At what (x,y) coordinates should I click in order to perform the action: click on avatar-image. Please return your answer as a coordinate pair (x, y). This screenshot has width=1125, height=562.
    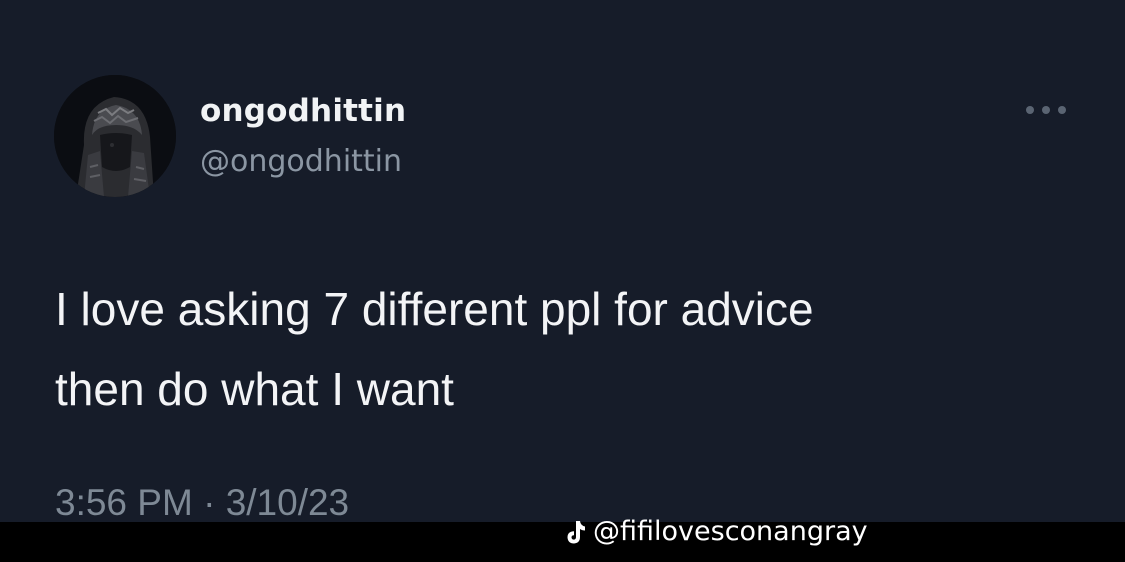
    Looking at the image, I should click on (115, 136).